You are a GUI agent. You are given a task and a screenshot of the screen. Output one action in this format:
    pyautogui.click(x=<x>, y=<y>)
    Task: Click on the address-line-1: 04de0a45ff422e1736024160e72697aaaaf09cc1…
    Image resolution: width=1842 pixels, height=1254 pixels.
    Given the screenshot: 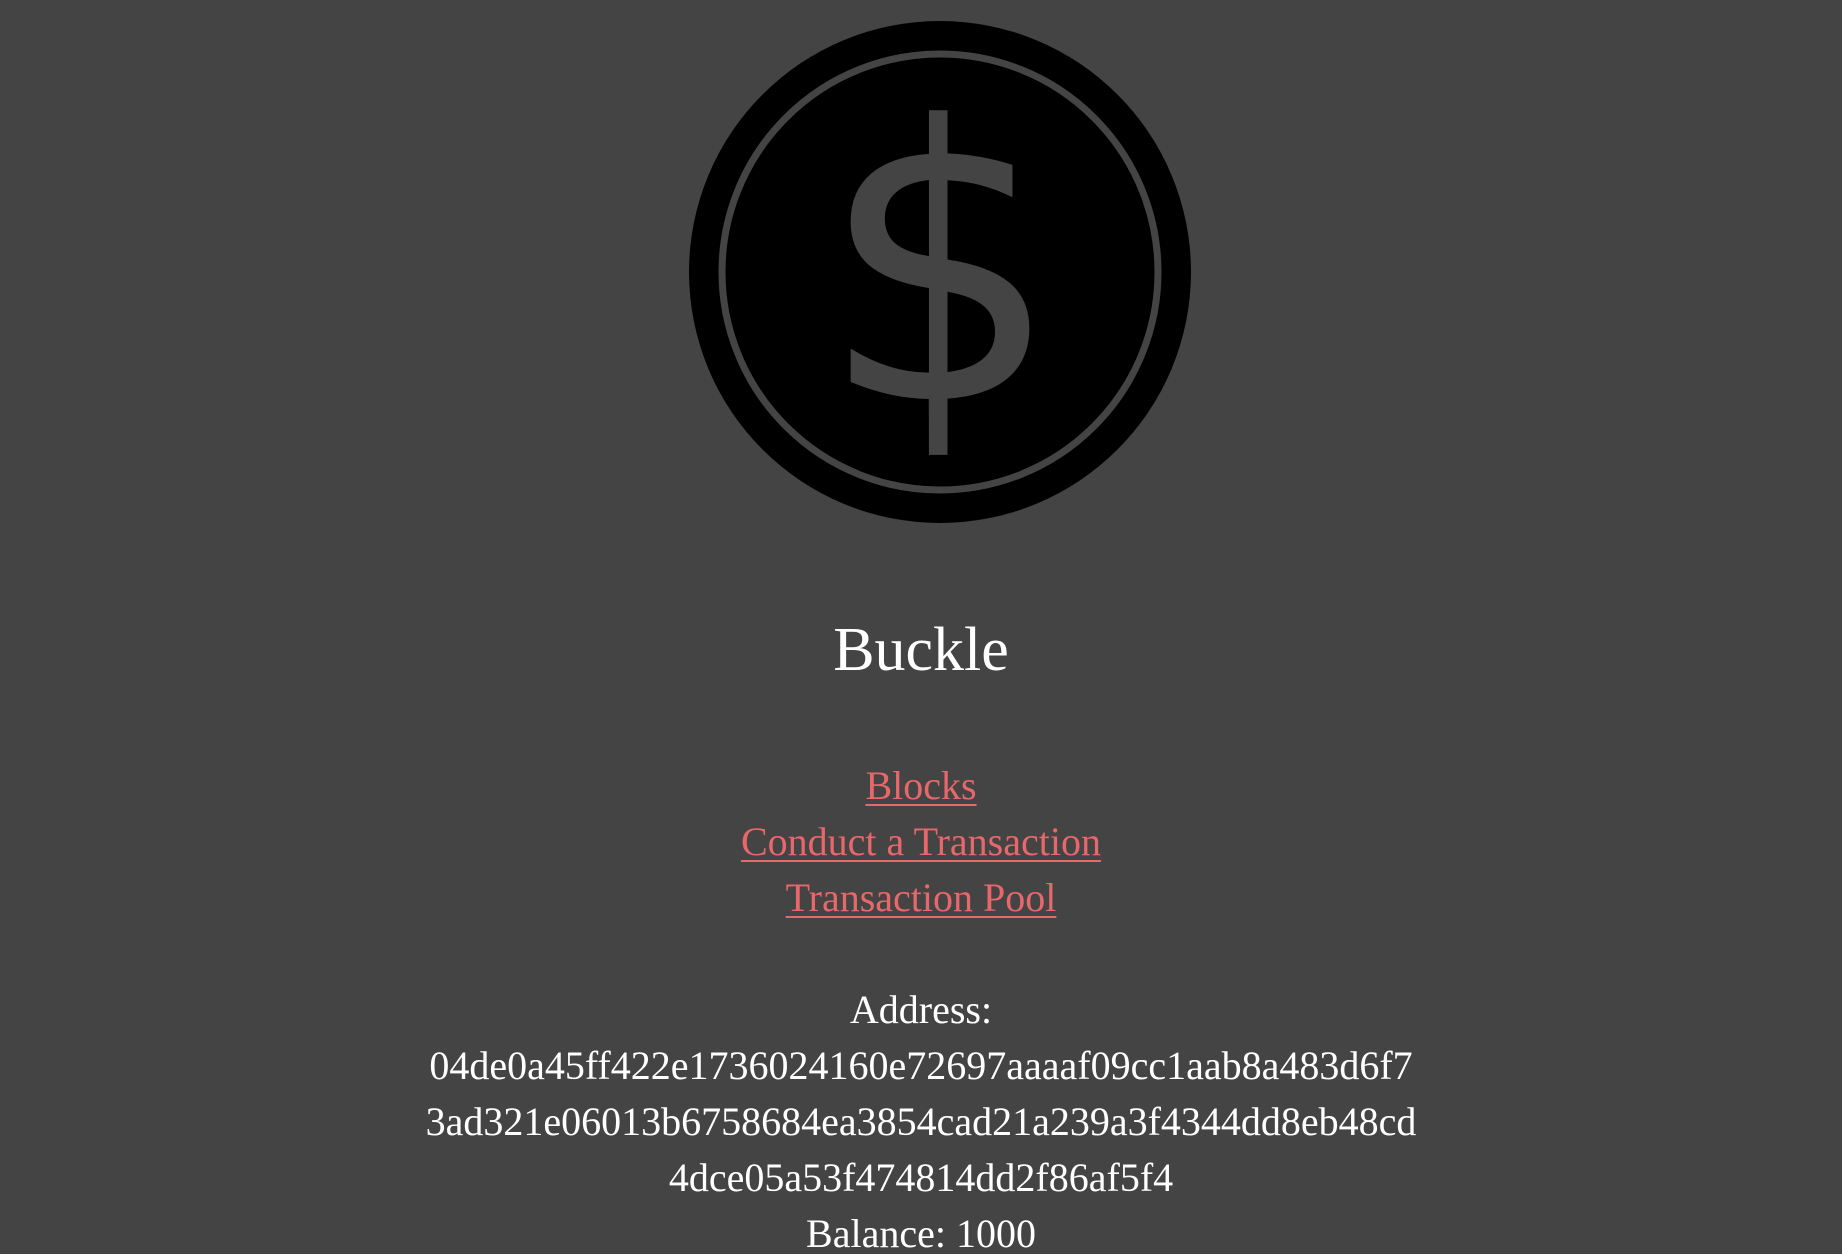 What is the action you would take?
    pyautogui.click(x=921, y=1065)
    